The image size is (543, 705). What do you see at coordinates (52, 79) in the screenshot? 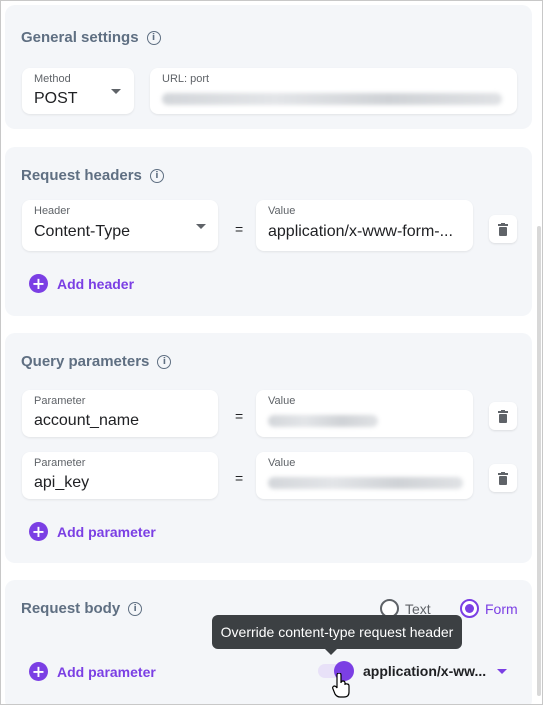
I see `field-label: Method` at bounding box center [52, 79].